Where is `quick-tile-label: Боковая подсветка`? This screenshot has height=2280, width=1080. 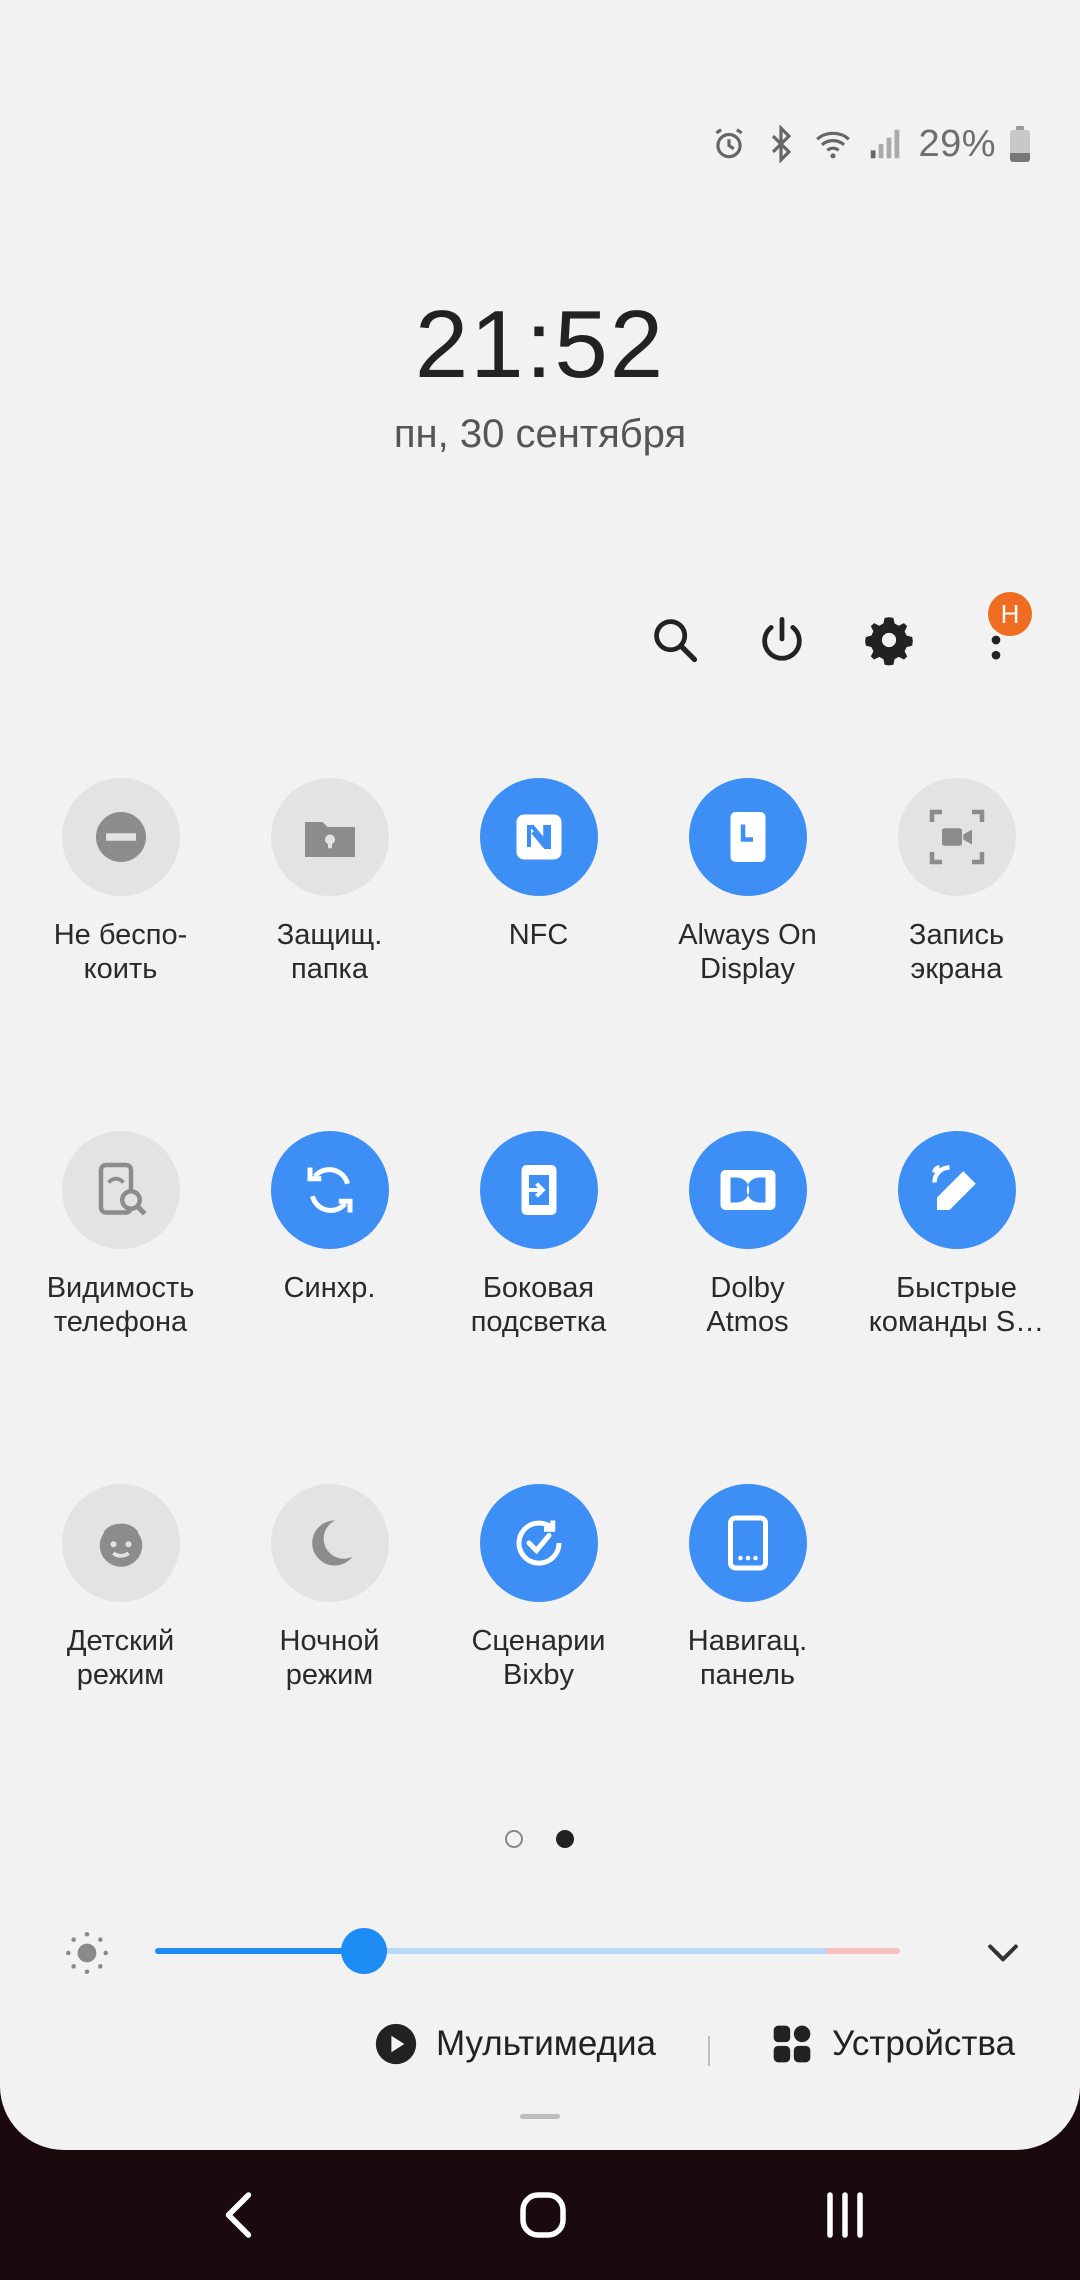 quick-tile-label: Боковая подсветка is located at coordinates (538, 1305).